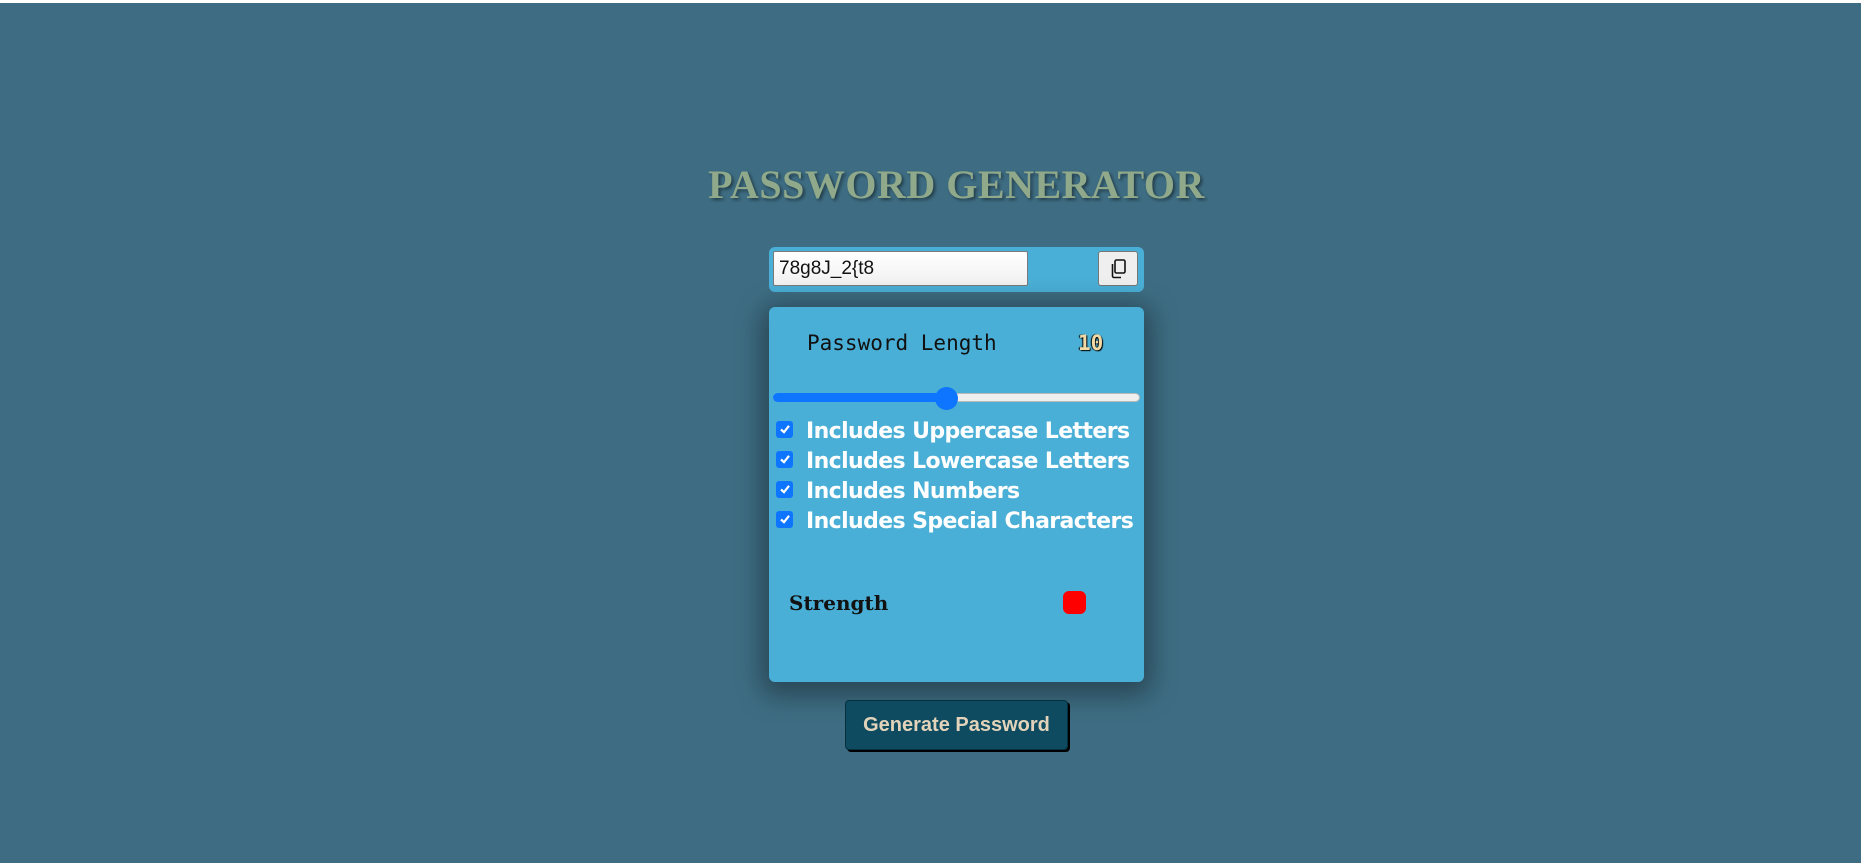  I want to click on password-length-label: Password Length, so click(902, 343).